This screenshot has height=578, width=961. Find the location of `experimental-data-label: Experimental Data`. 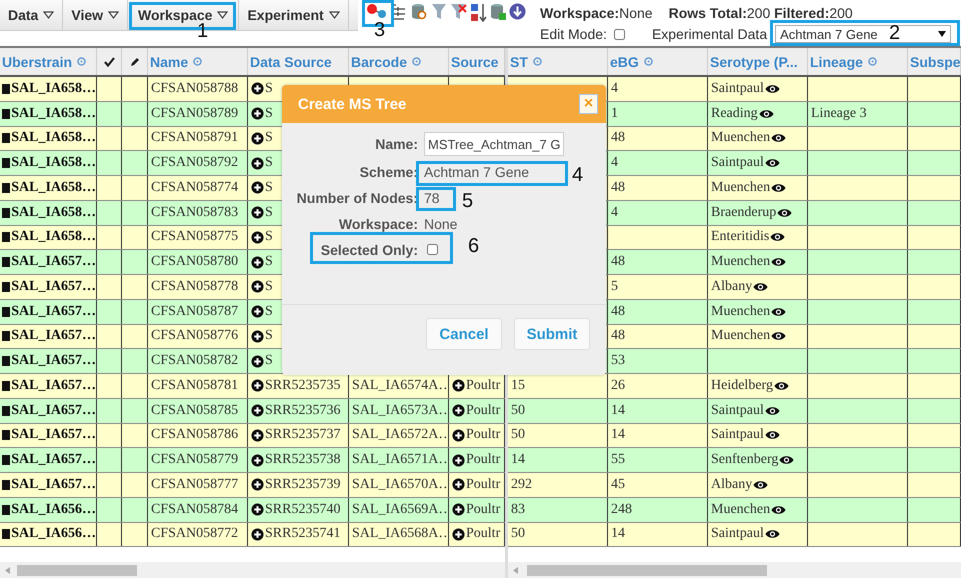

experimental-data-label: Experimental Data is located at coordinates (710, 34).